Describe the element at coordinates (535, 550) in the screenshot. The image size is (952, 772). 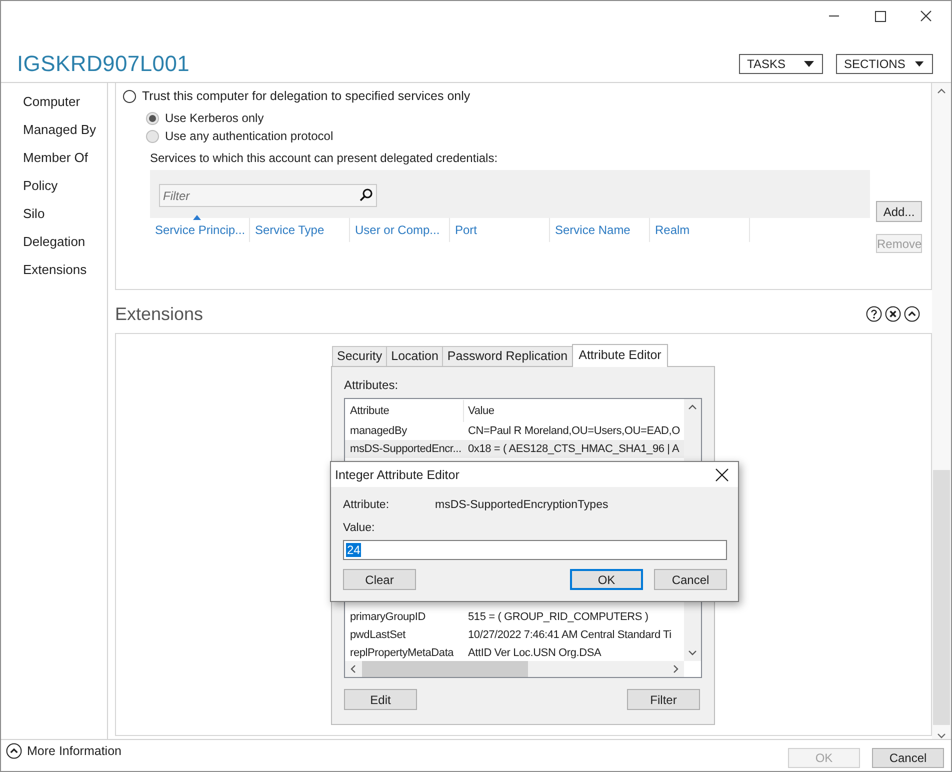
I see `input-field: 24` at that location.